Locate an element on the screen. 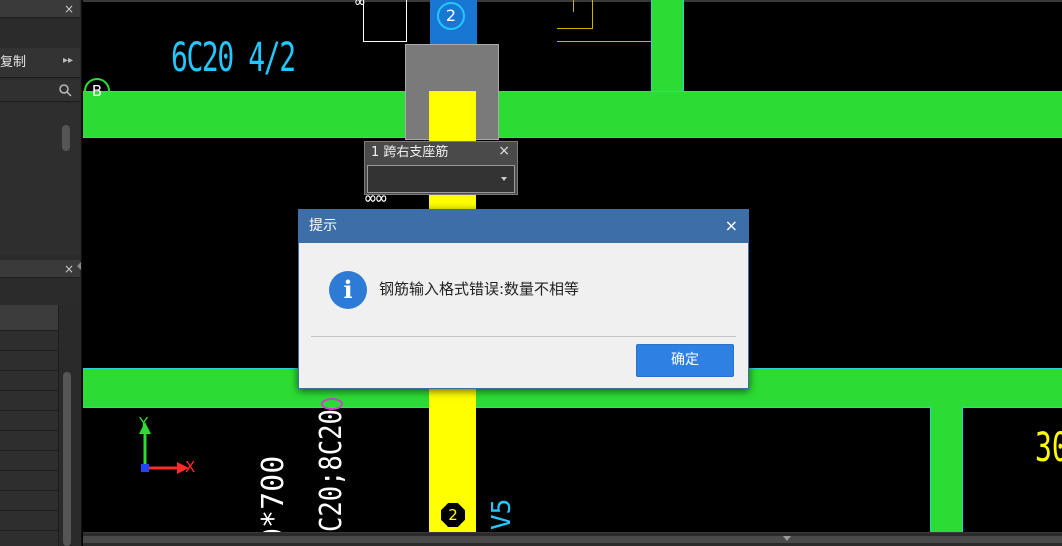 Image resolution: width=1062 pixels, height=546 pixels. component-list is located at coordinates (40, 179).